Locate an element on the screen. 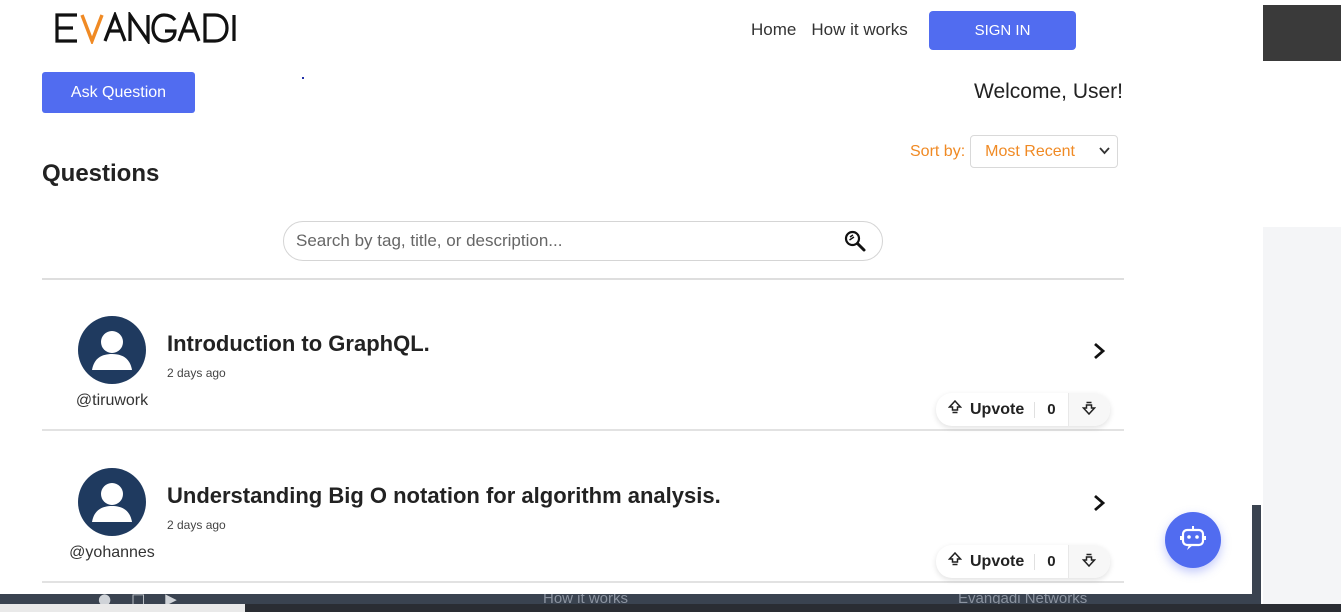 This screenshot has width=1341, height=612. ask-question-button: Ask Question is located at coordinates (118, 92).